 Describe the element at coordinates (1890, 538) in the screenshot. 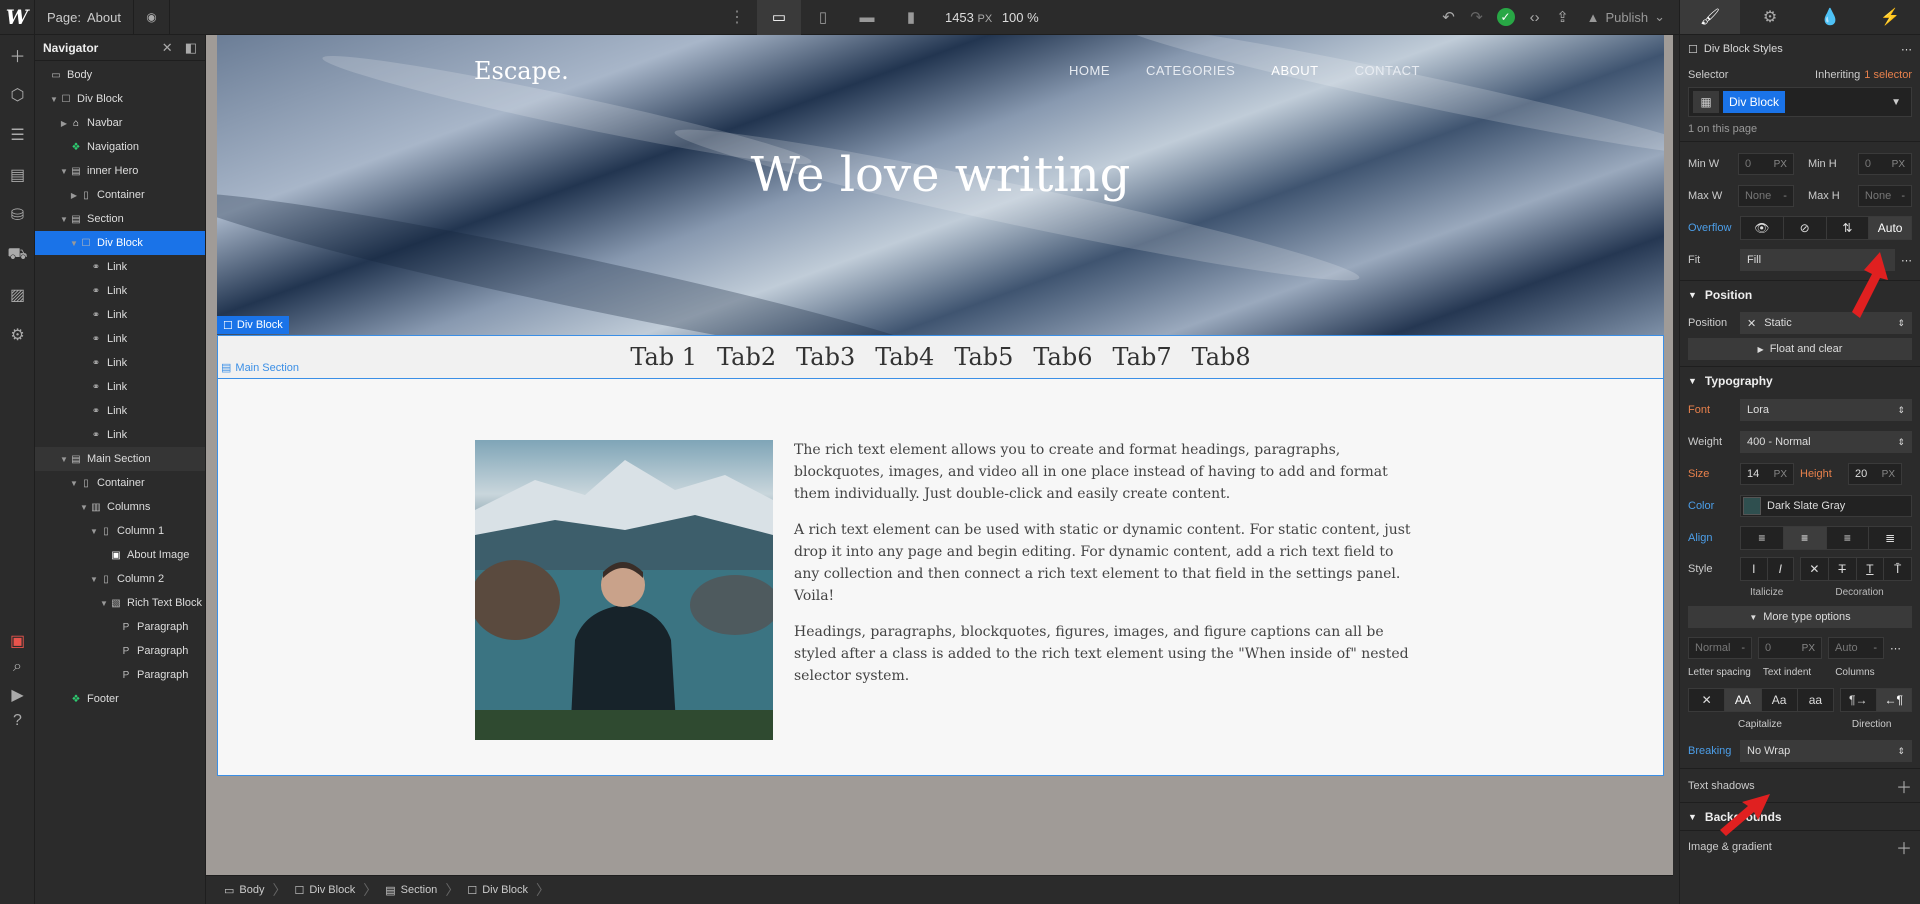

I see `align-justify-icon: ≣` at that location.